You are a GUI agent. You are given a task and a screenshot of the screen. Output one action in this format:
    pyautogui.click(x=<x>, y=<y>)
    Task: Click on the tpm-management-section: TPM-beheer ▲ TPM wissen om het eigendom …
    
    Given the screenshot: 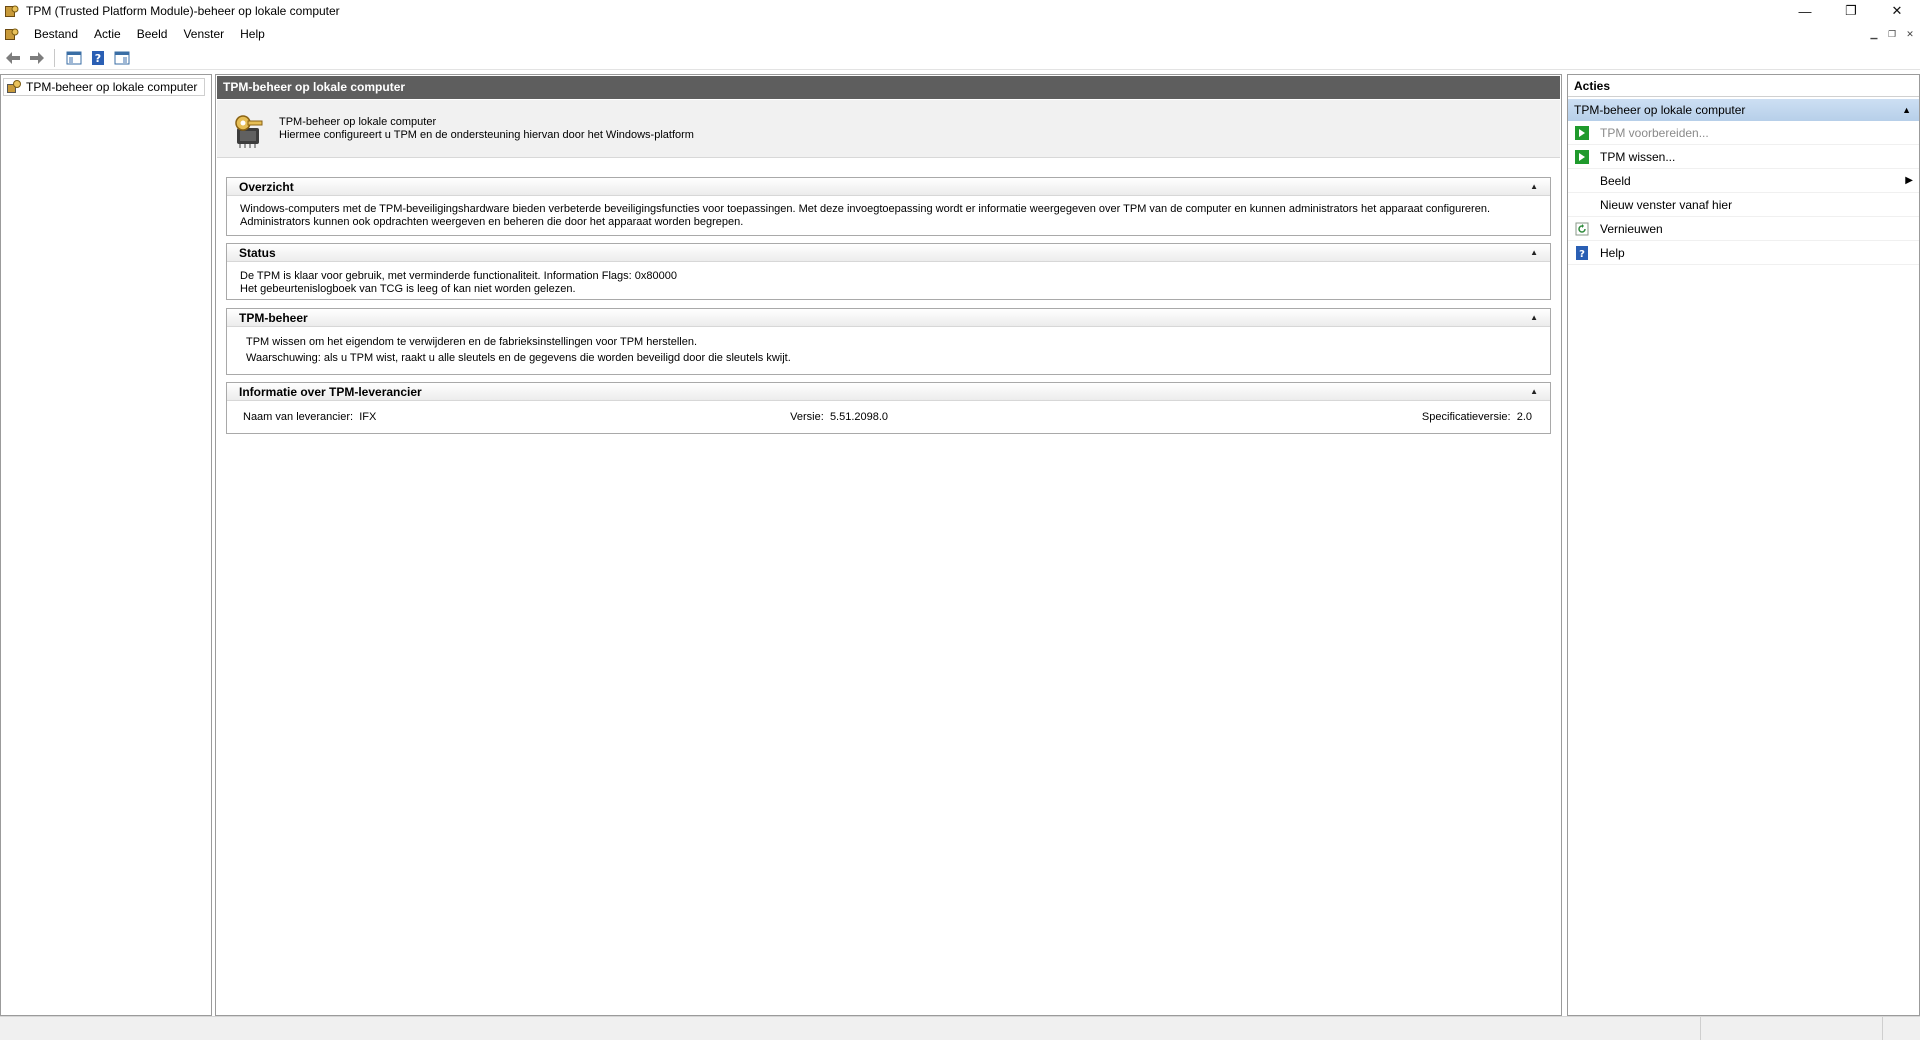 What is the action you would take?
    pyautogui.click(x=888, y=341)
    